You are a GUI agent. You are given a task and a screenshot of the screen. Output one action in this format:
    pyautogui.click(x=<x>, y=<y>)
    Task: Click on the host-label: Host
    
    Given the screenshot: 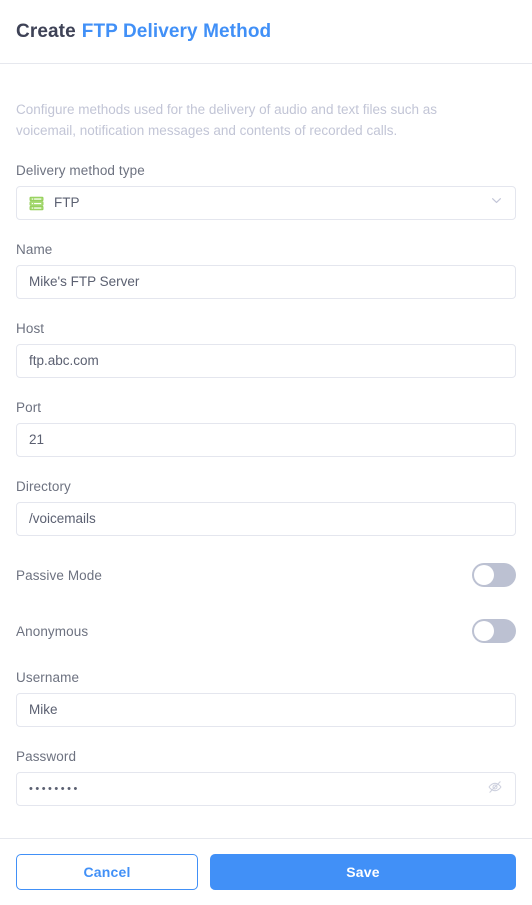 What is the action you would take?
    pyautogui.click(x=30, y=328)
    